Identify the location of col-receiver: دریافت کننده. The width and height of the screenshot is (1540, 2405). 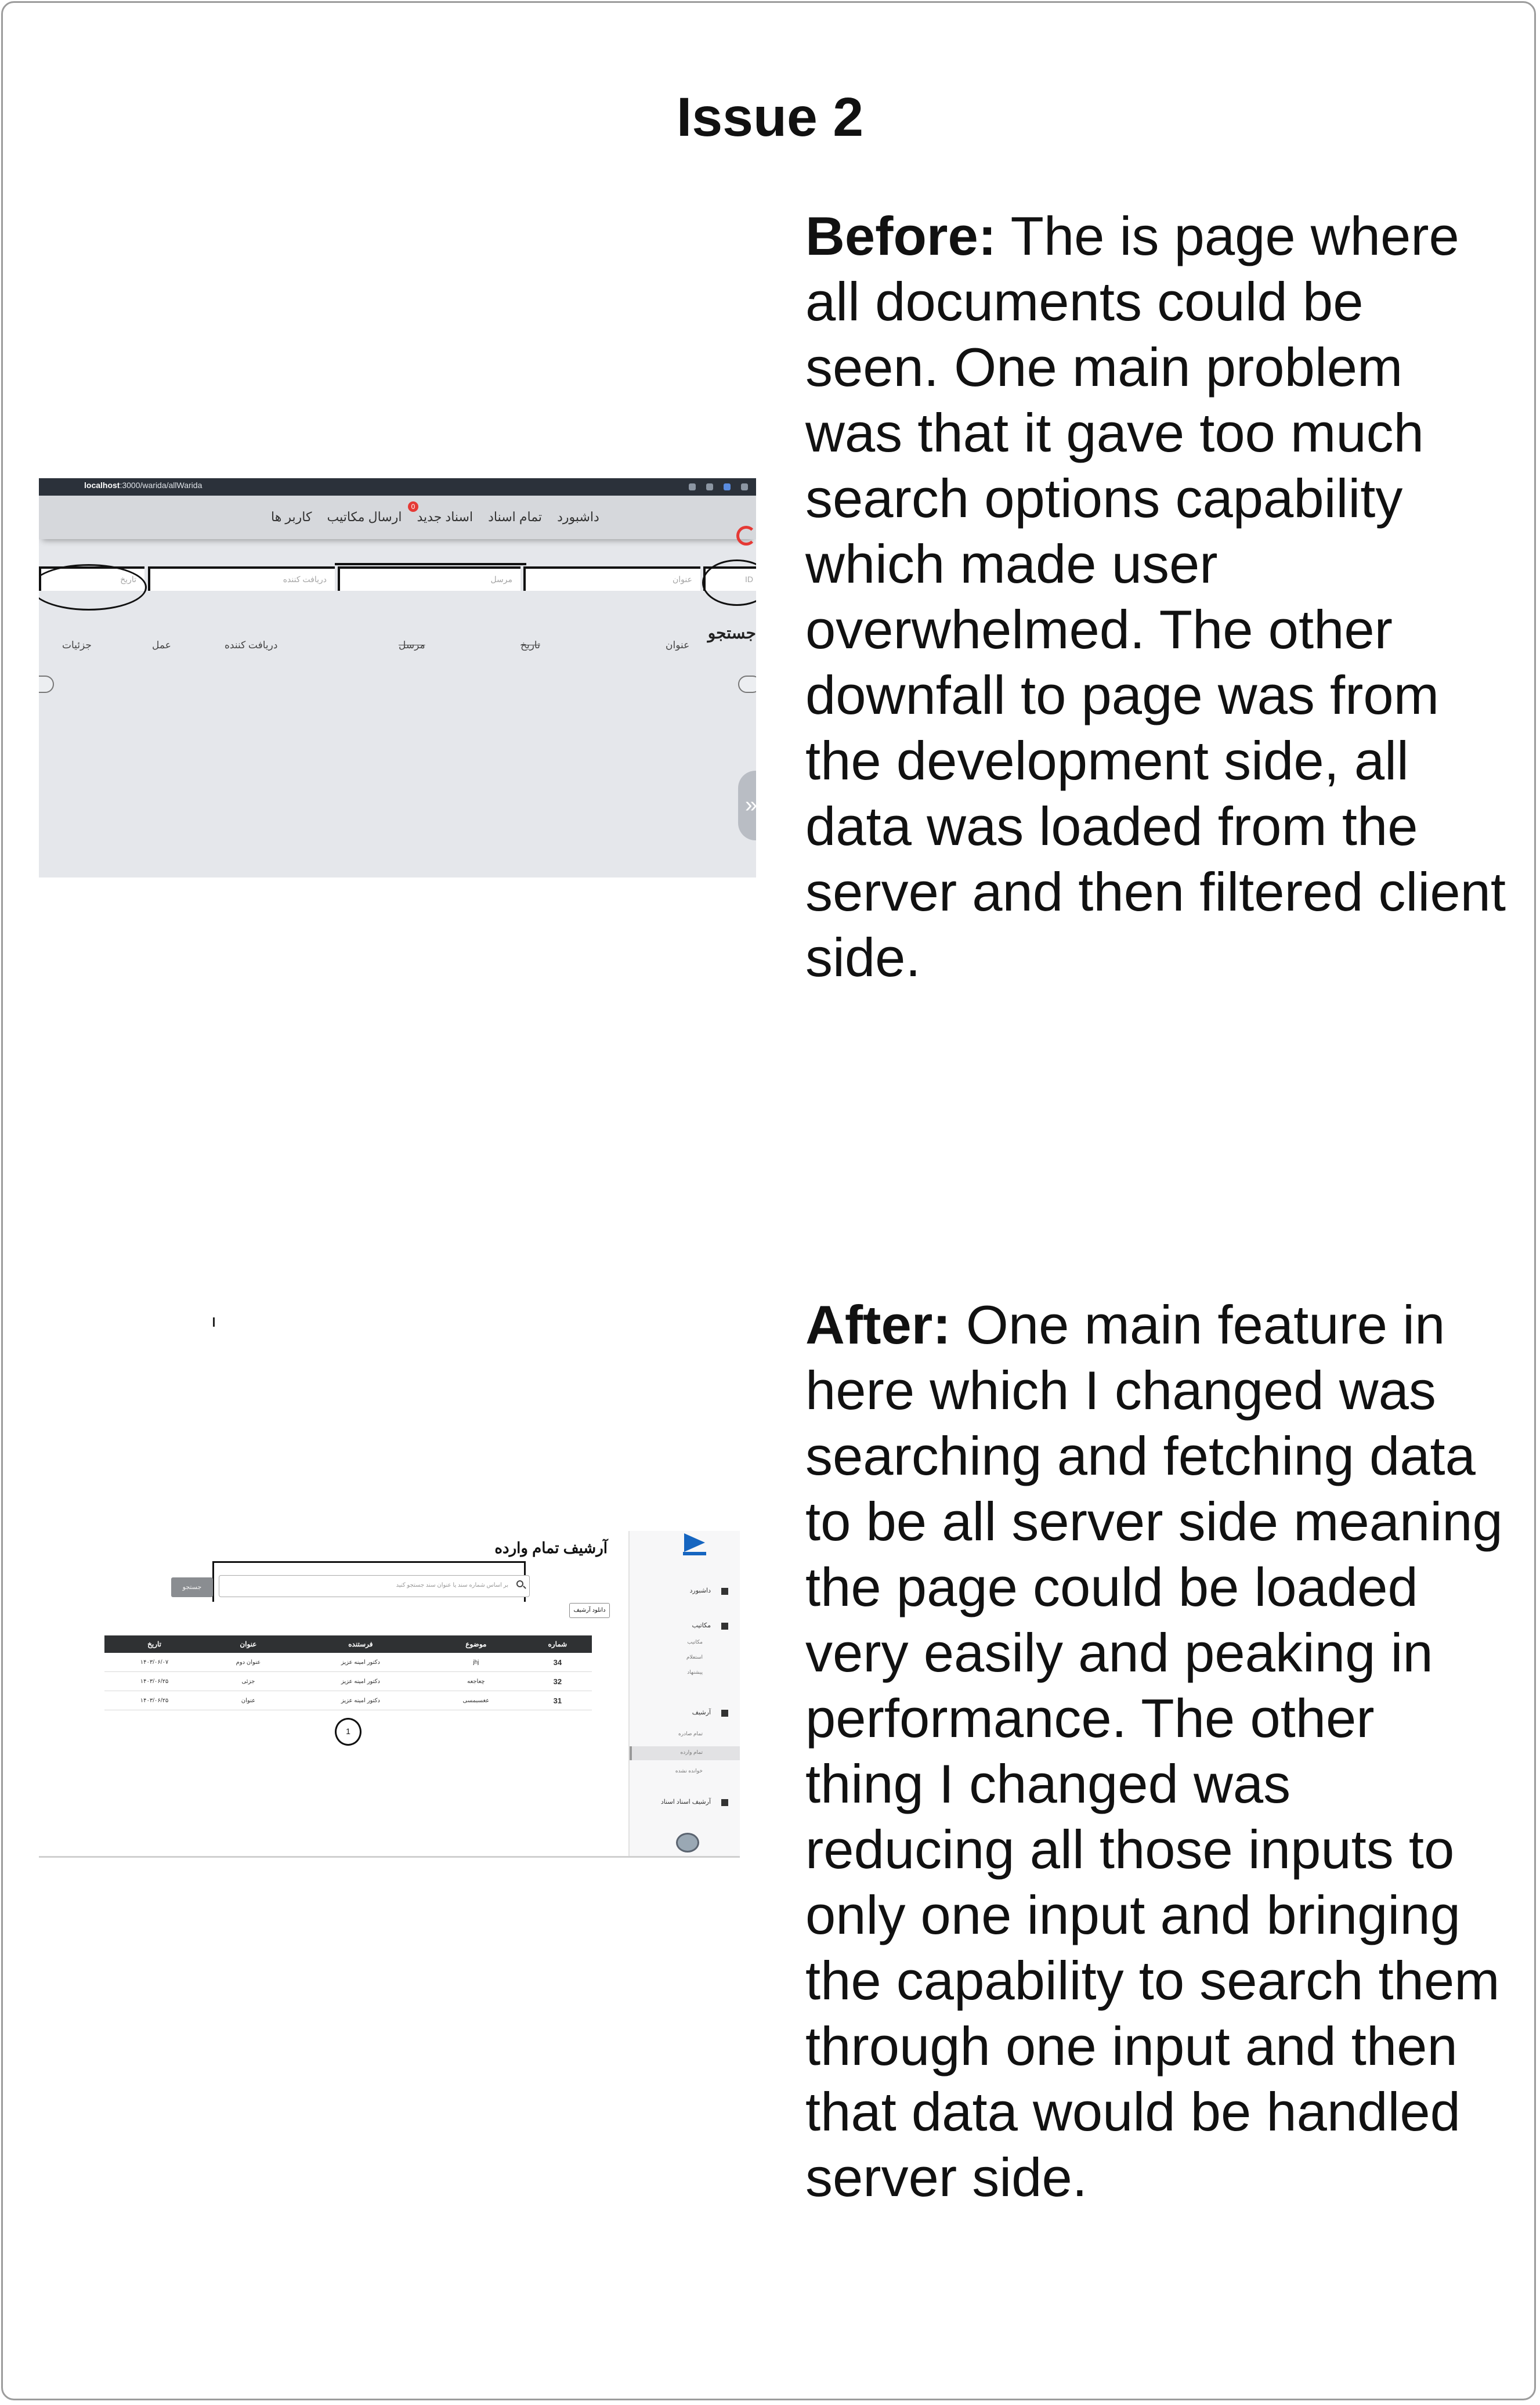
(251, 646).